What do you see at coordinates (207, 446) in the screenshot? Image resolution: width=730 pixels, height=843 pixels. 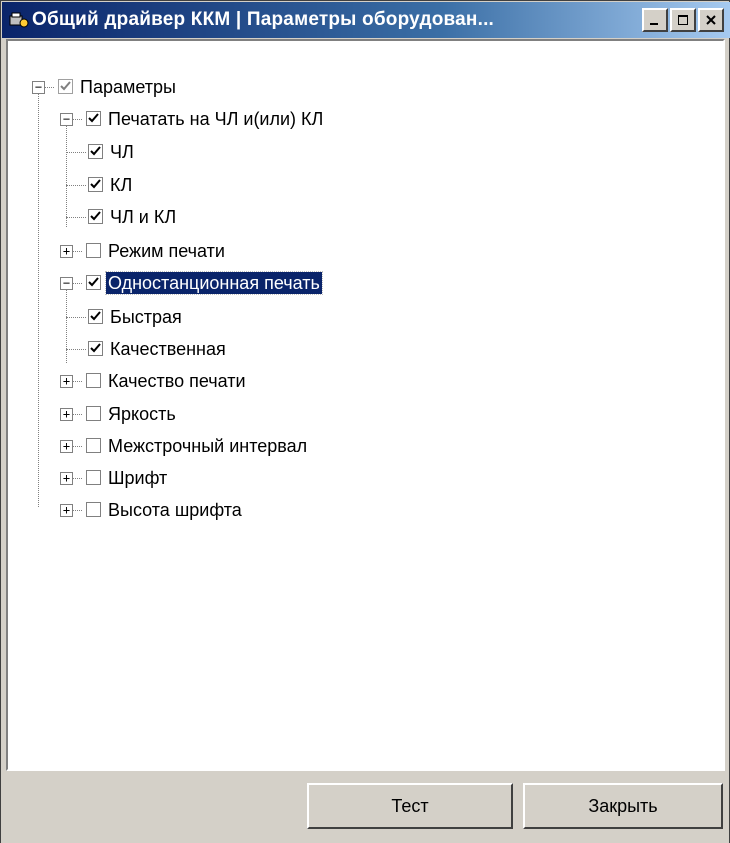 I see `tree-item-line-spacing: Межстрочный интервал` at bounding box center [207, 446].